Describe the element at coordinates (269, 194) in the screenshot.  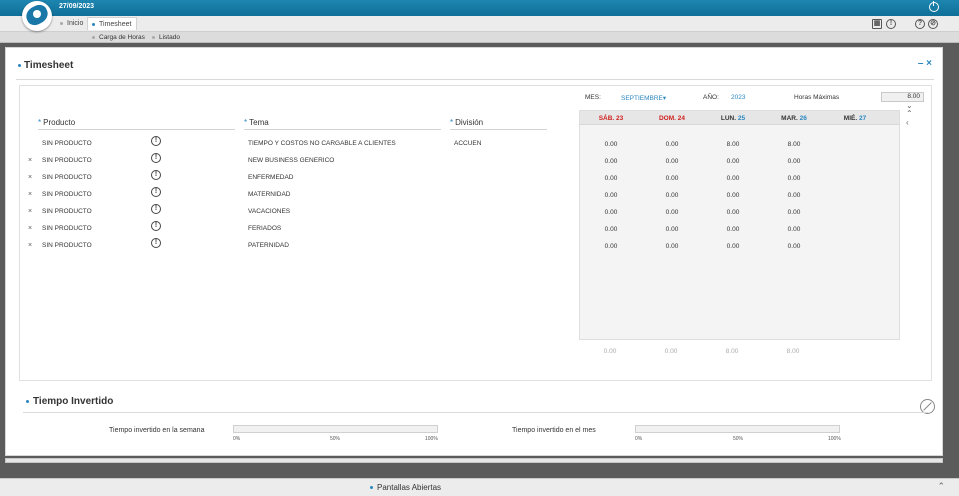
I see `tema-cell: MATERNIDAD` at that location.